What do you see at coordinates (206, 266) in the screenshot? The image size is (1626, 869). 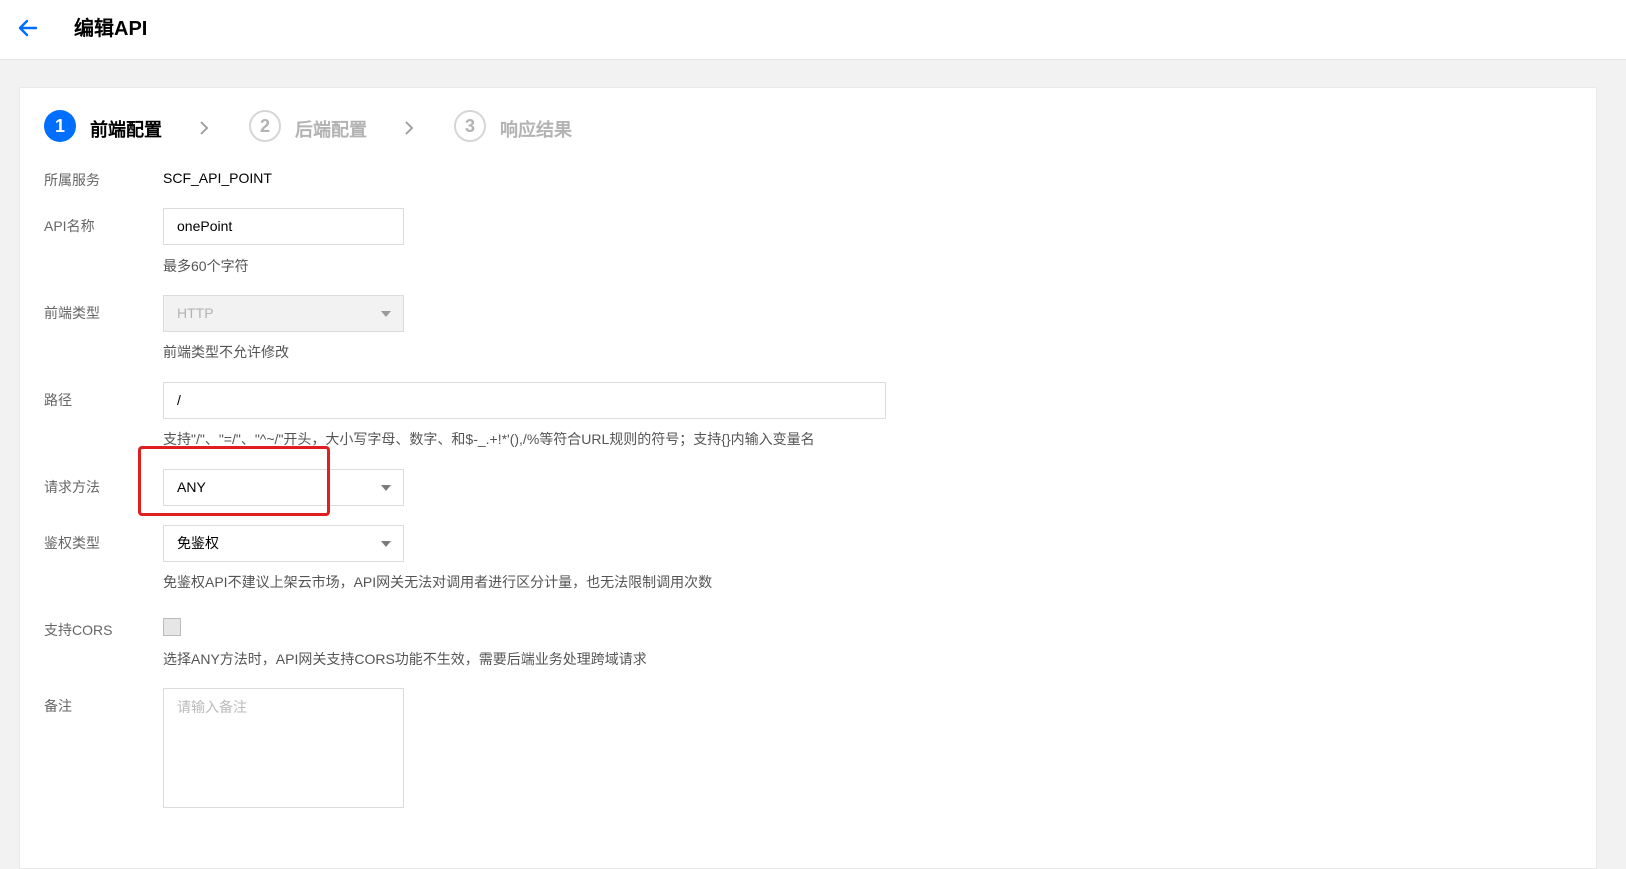 I see `api-name-hint: 最多60个字符` at bounding box center [206, 266].